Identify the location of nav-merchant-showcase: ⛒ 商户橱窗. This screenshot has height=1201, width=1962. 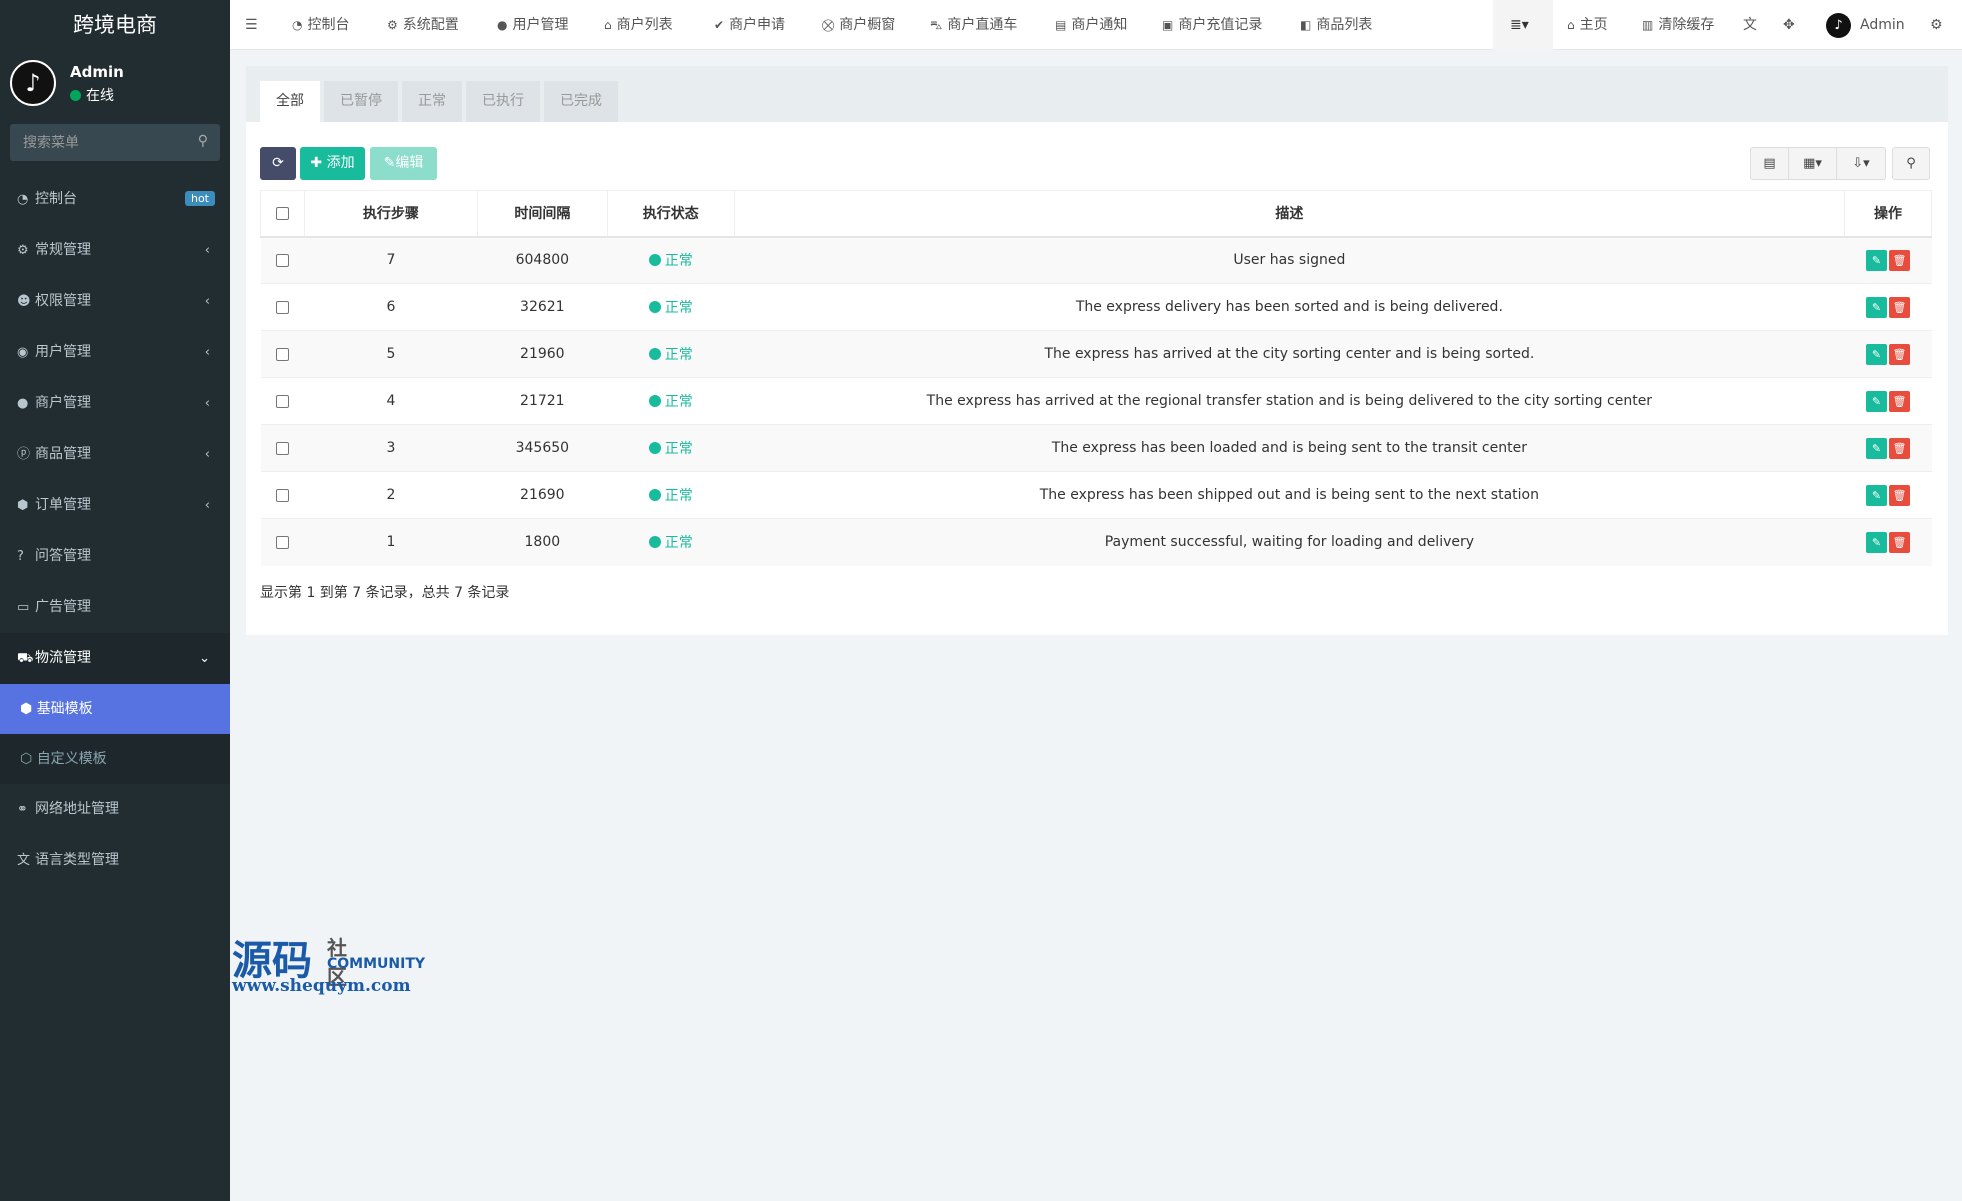
(858, 25).